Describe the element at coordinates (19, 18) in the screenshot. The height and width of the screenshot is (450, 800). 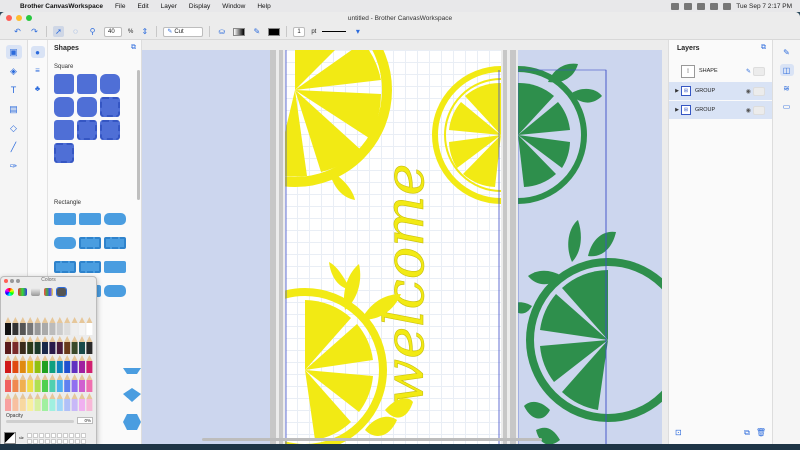
I see `minimize-window-button` at that location.